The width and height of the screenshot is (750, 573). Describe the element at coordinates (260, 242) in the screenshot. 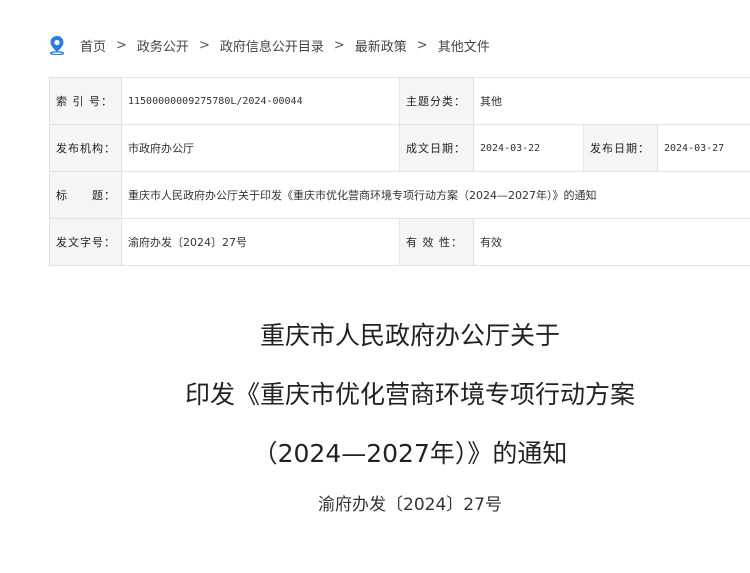

I see `document-number-value: 渝府办发〔2024〕27号` at that location.